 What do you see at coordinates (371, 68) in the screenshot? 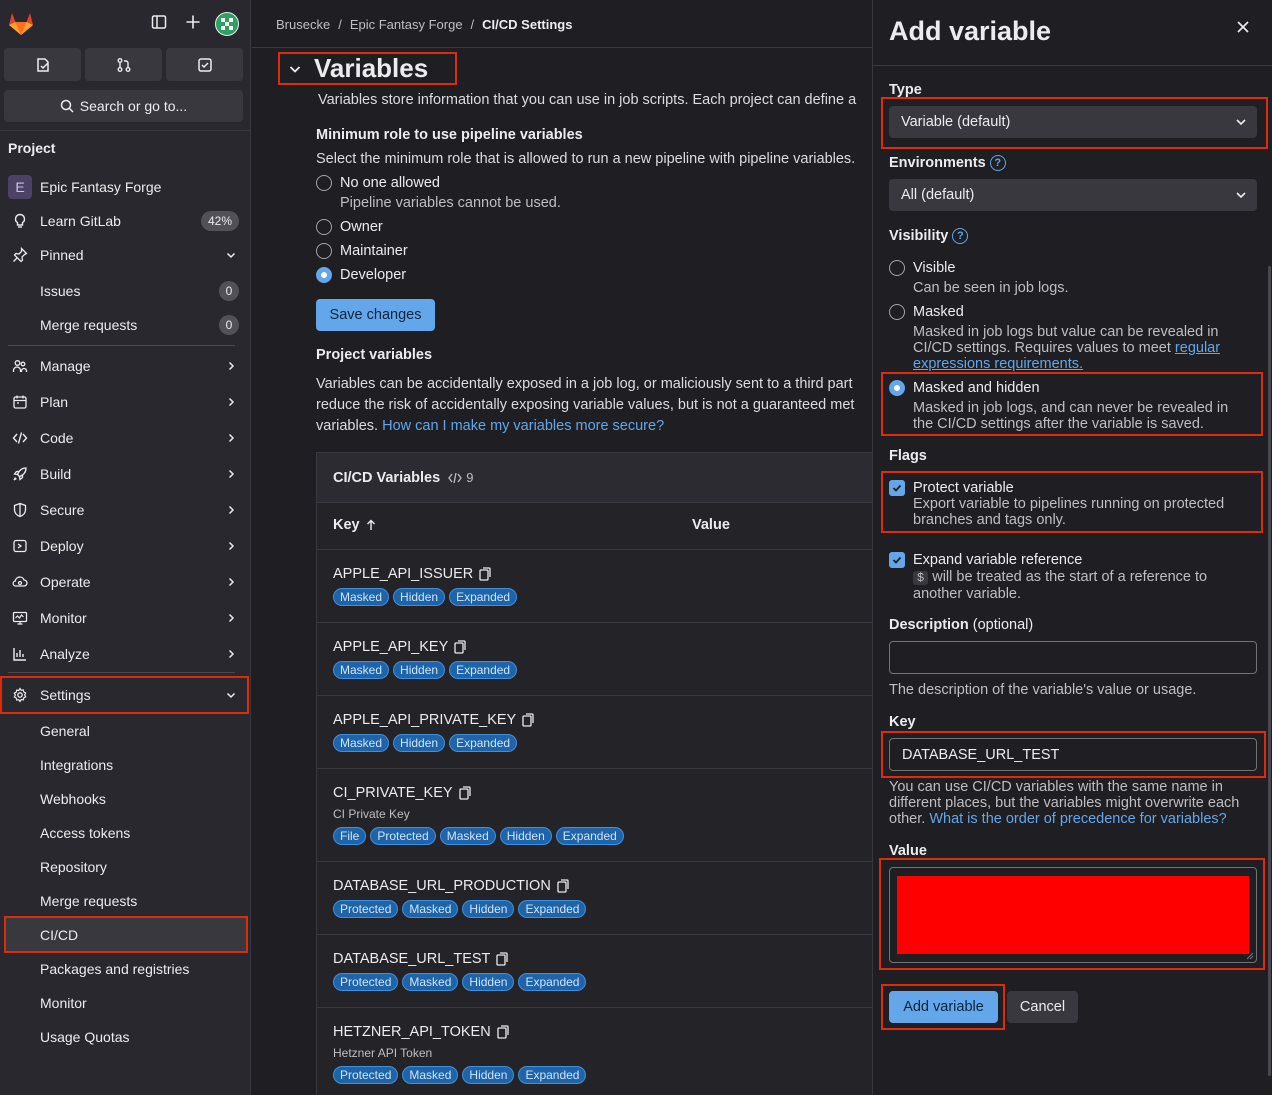
I see `page-title: Variables` at bounding box center [371, 68].